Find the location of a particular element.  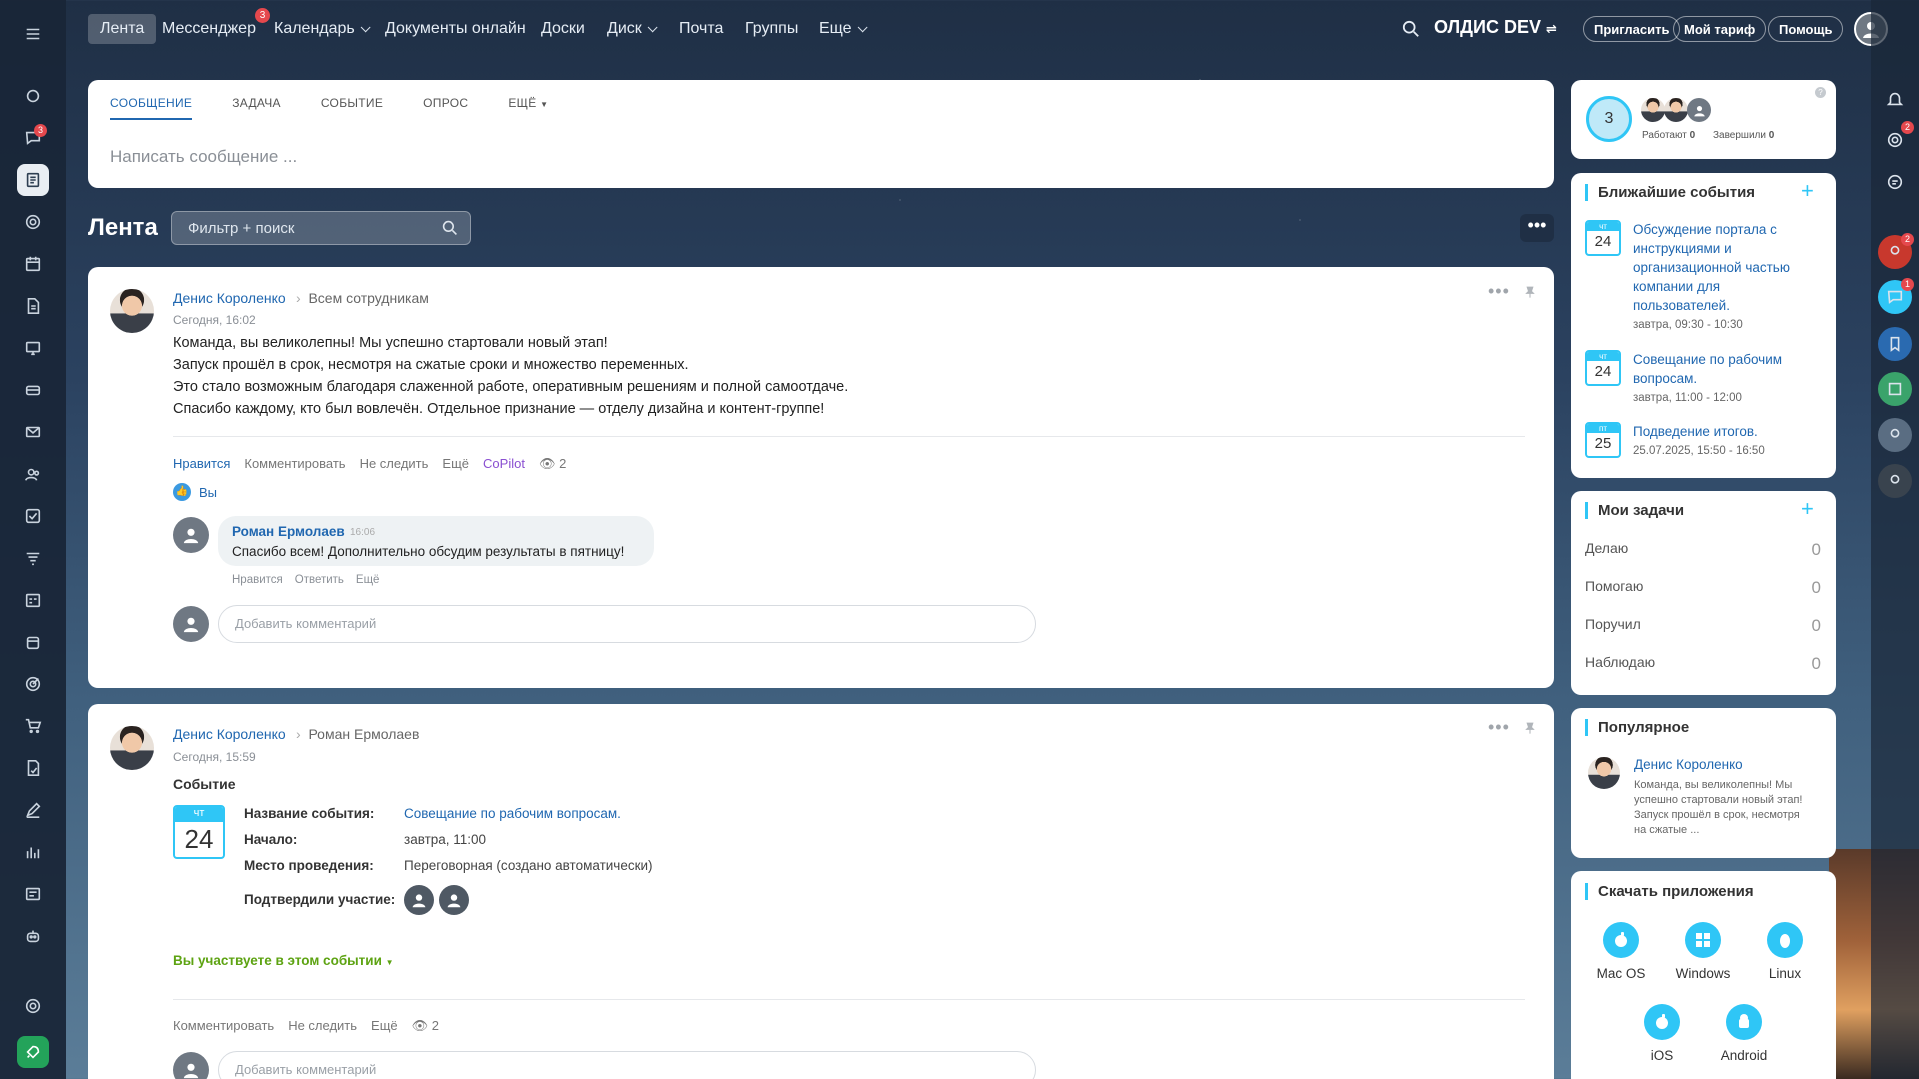

tasks-icon is located at coordinates (33, 516).